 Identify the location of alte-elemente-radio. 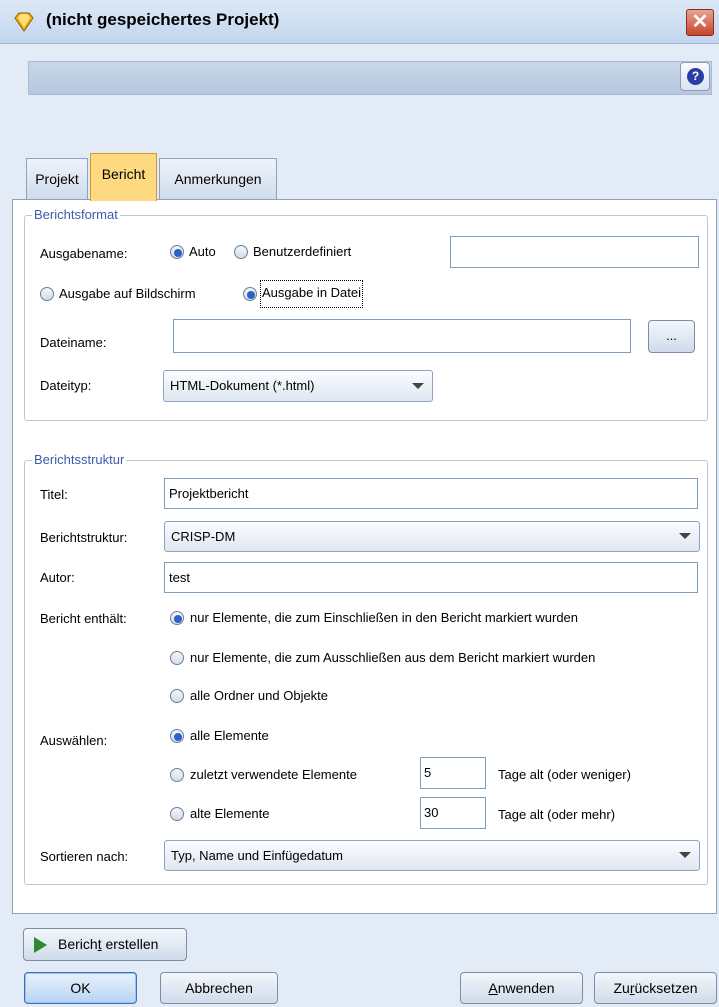
(177, 814).